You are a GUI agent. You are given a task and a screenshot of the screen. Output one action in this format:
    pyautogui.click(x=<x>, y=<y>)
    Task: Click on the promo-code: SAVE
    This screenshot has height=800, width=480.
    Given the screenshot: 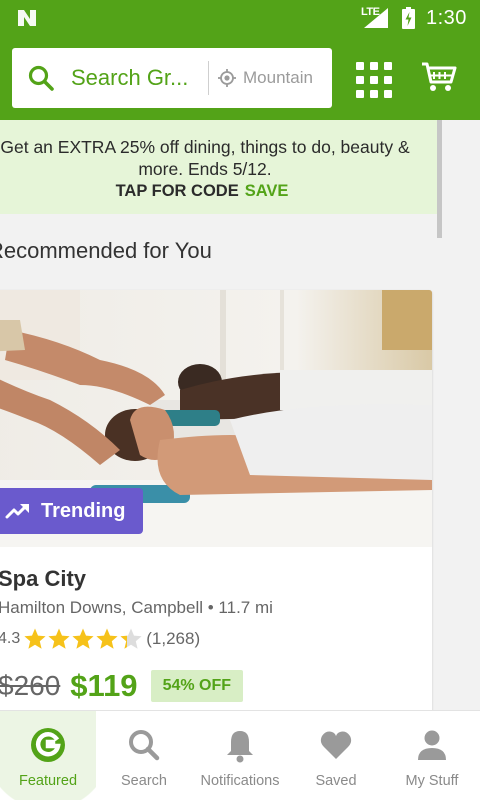 What is the action you would take?
    pyautogui.click(x=266, y=191)
    